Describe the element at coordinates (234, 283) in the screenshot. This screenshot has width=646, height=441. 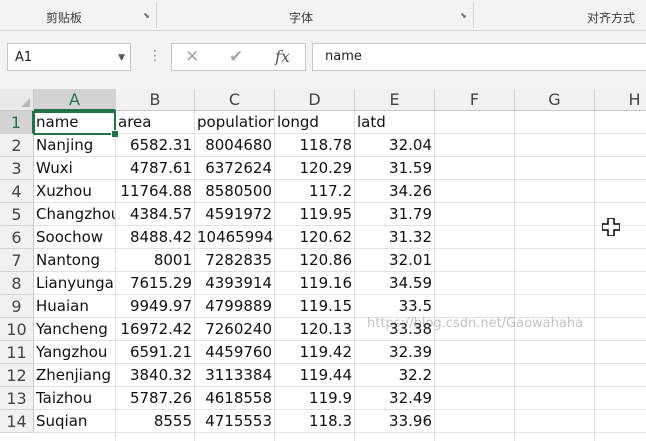
I see `cell-c8: 4393914` at that location.